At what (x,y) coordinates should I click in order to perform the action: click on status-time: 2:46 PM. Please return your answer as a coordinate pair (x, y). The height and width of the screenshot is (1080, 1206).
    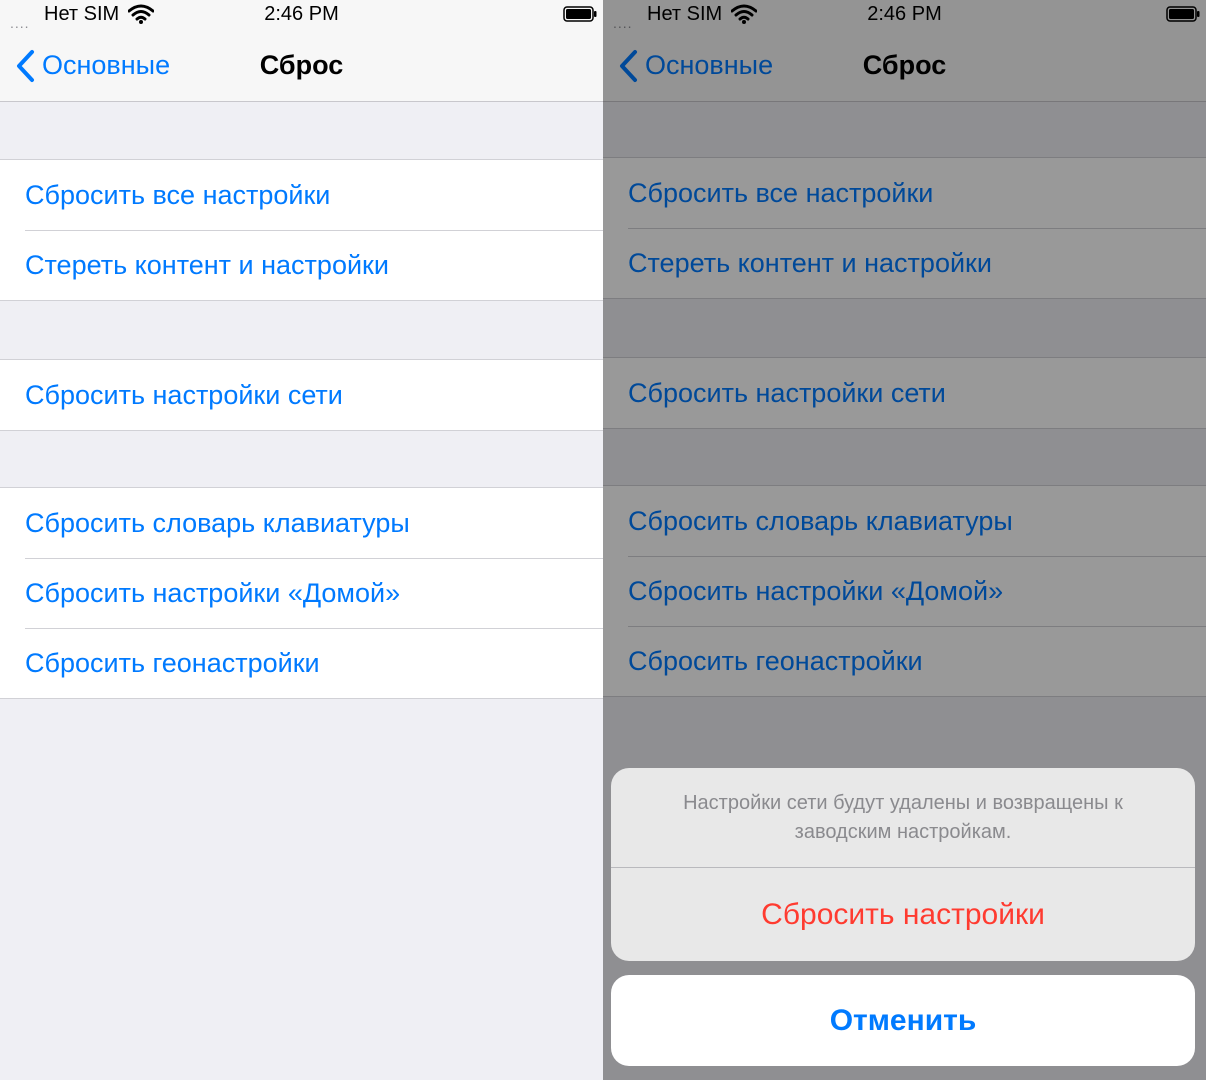
    Looking at the image, I should click on (301, 14).